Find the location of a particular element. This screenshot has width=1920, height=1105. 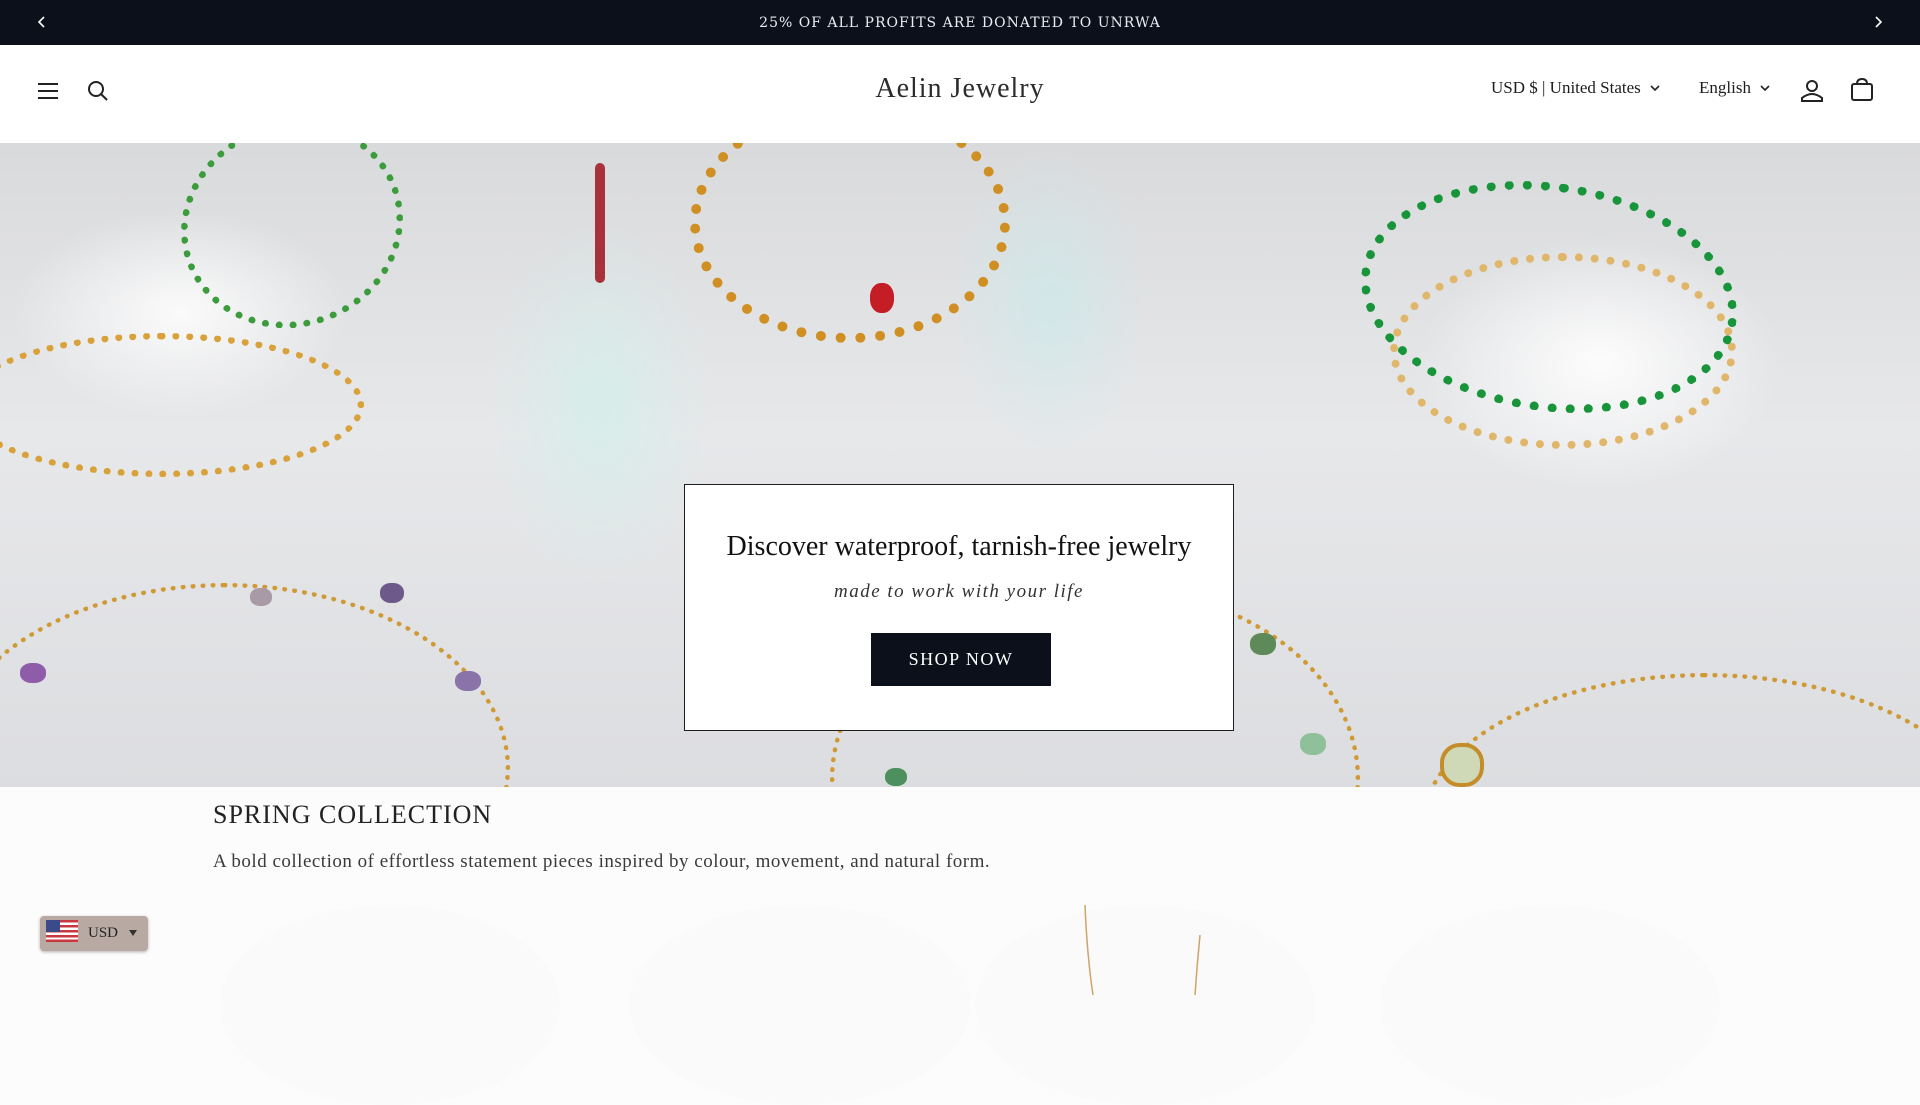

hero-subtitle: made to work with your life is located at coordinates (958, 591).